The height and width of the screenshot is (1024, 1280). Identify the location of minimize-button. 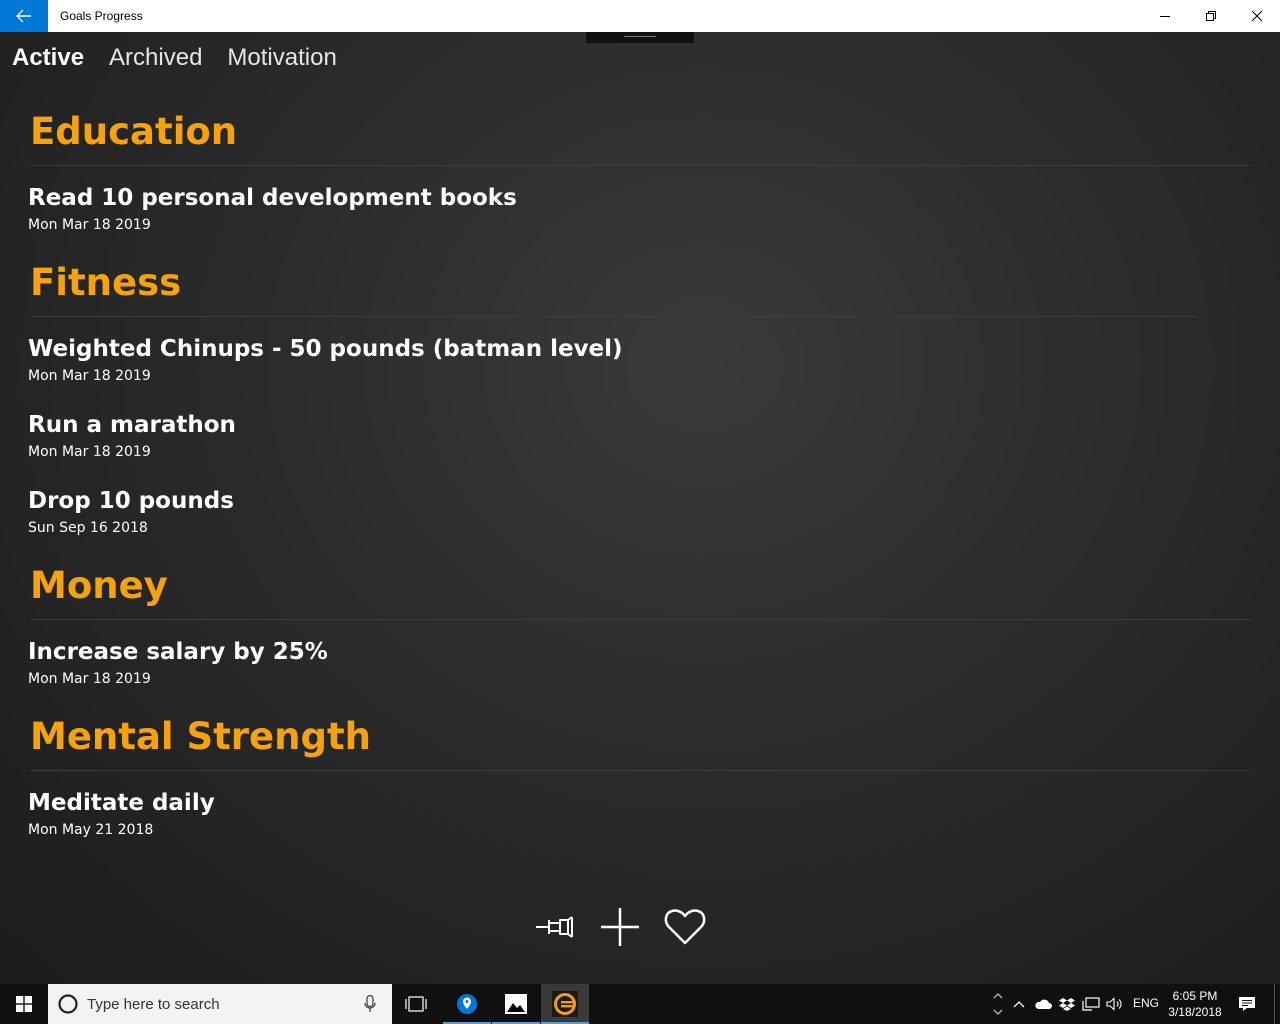
(1165, 16).